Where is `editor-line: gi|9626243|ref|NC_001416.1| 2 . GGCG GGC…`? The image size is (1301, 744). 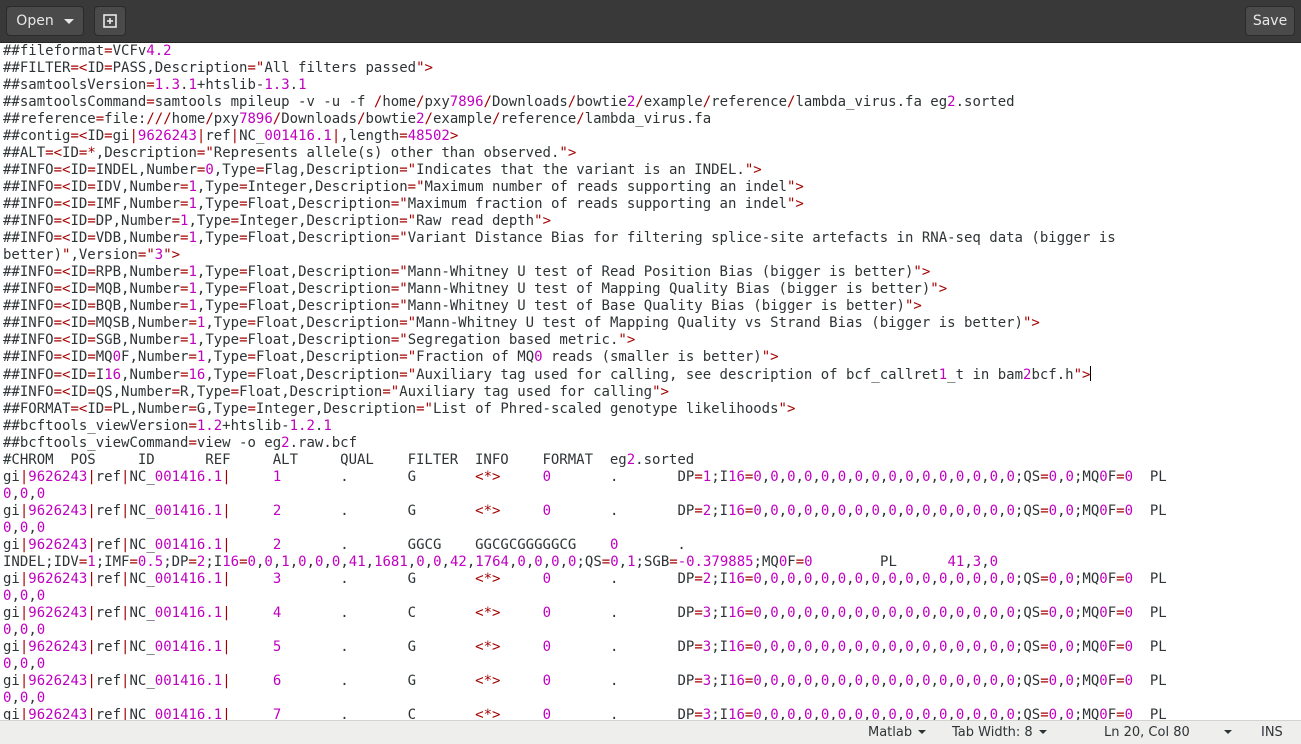
editor-line: gi|9626243|ref|NC_001416.1| 2 . GGCG GGC… is located at coordinates (344, 545).